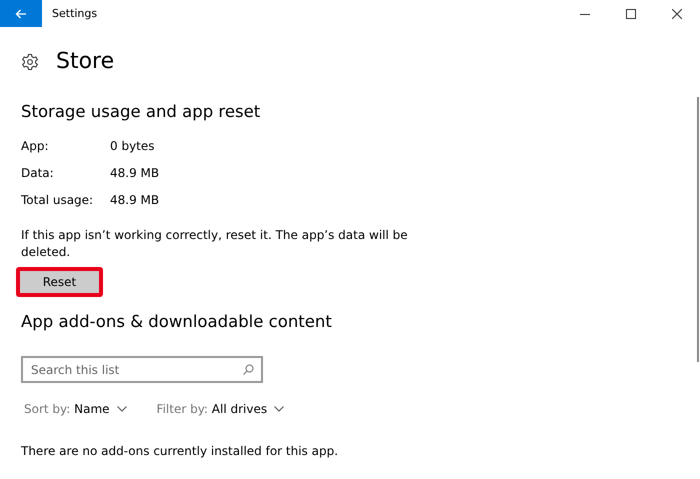 This screenshot has width=700, height=479. What do you see at coordinates (142, 369) in the screenshot?
I see `search-field: Search this list` at bounding box center [142, 369].